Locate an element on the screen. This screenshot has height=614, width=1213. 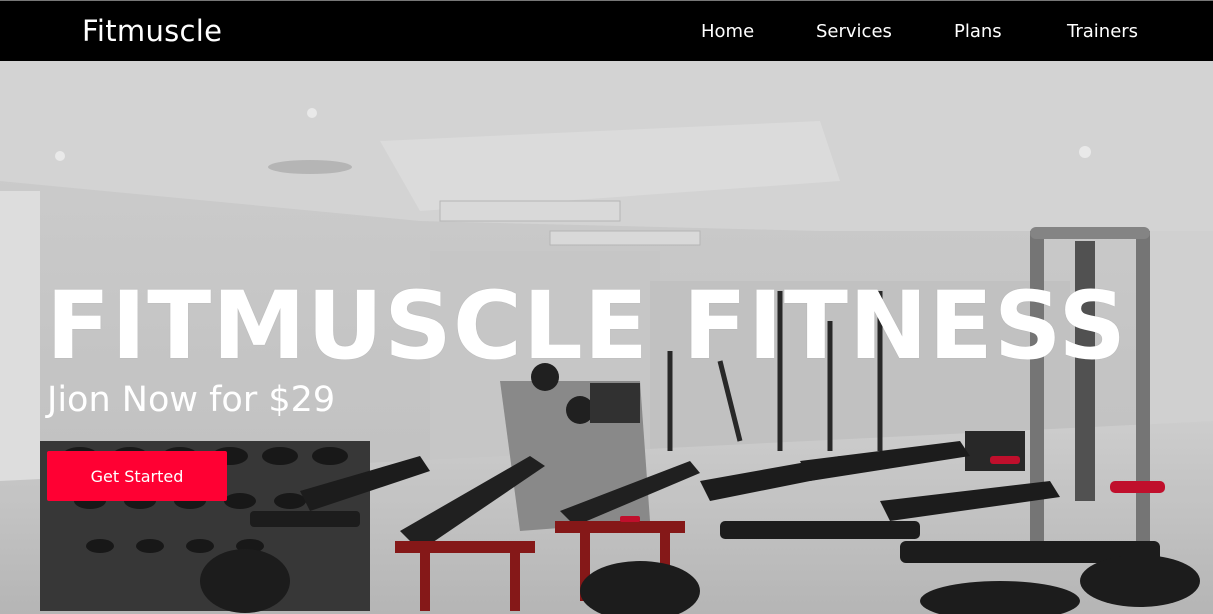
top-navbar: Fitmuscle Home Services Plans Trainers is located at coordinates (606, 30).